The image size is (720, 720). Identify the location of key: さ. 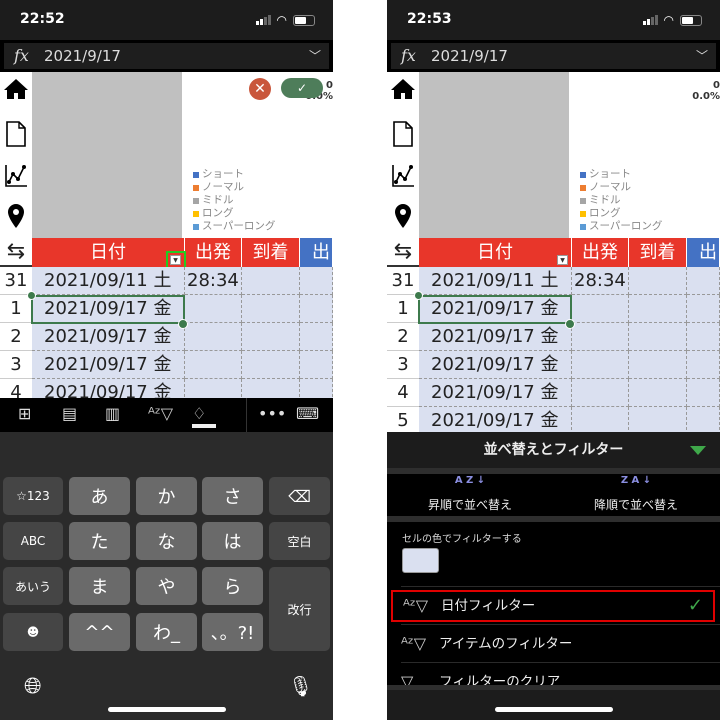
(232, 496).